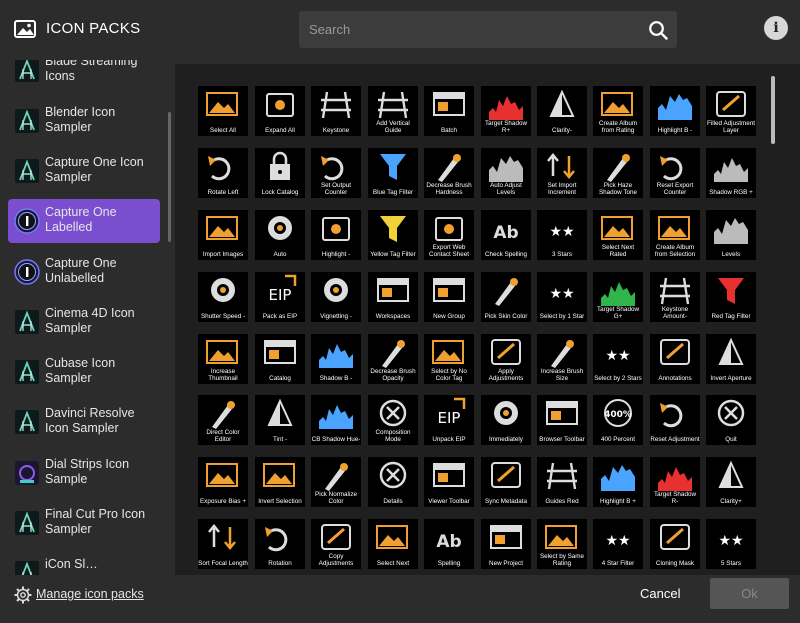 The height and width of the screenshot is (623, 800). What do you see at coordinates (506, 297) in the screenshot?
I see `icon-tile-pick-skin-color: Pick Skin Color` at bounding box center [506, 297].